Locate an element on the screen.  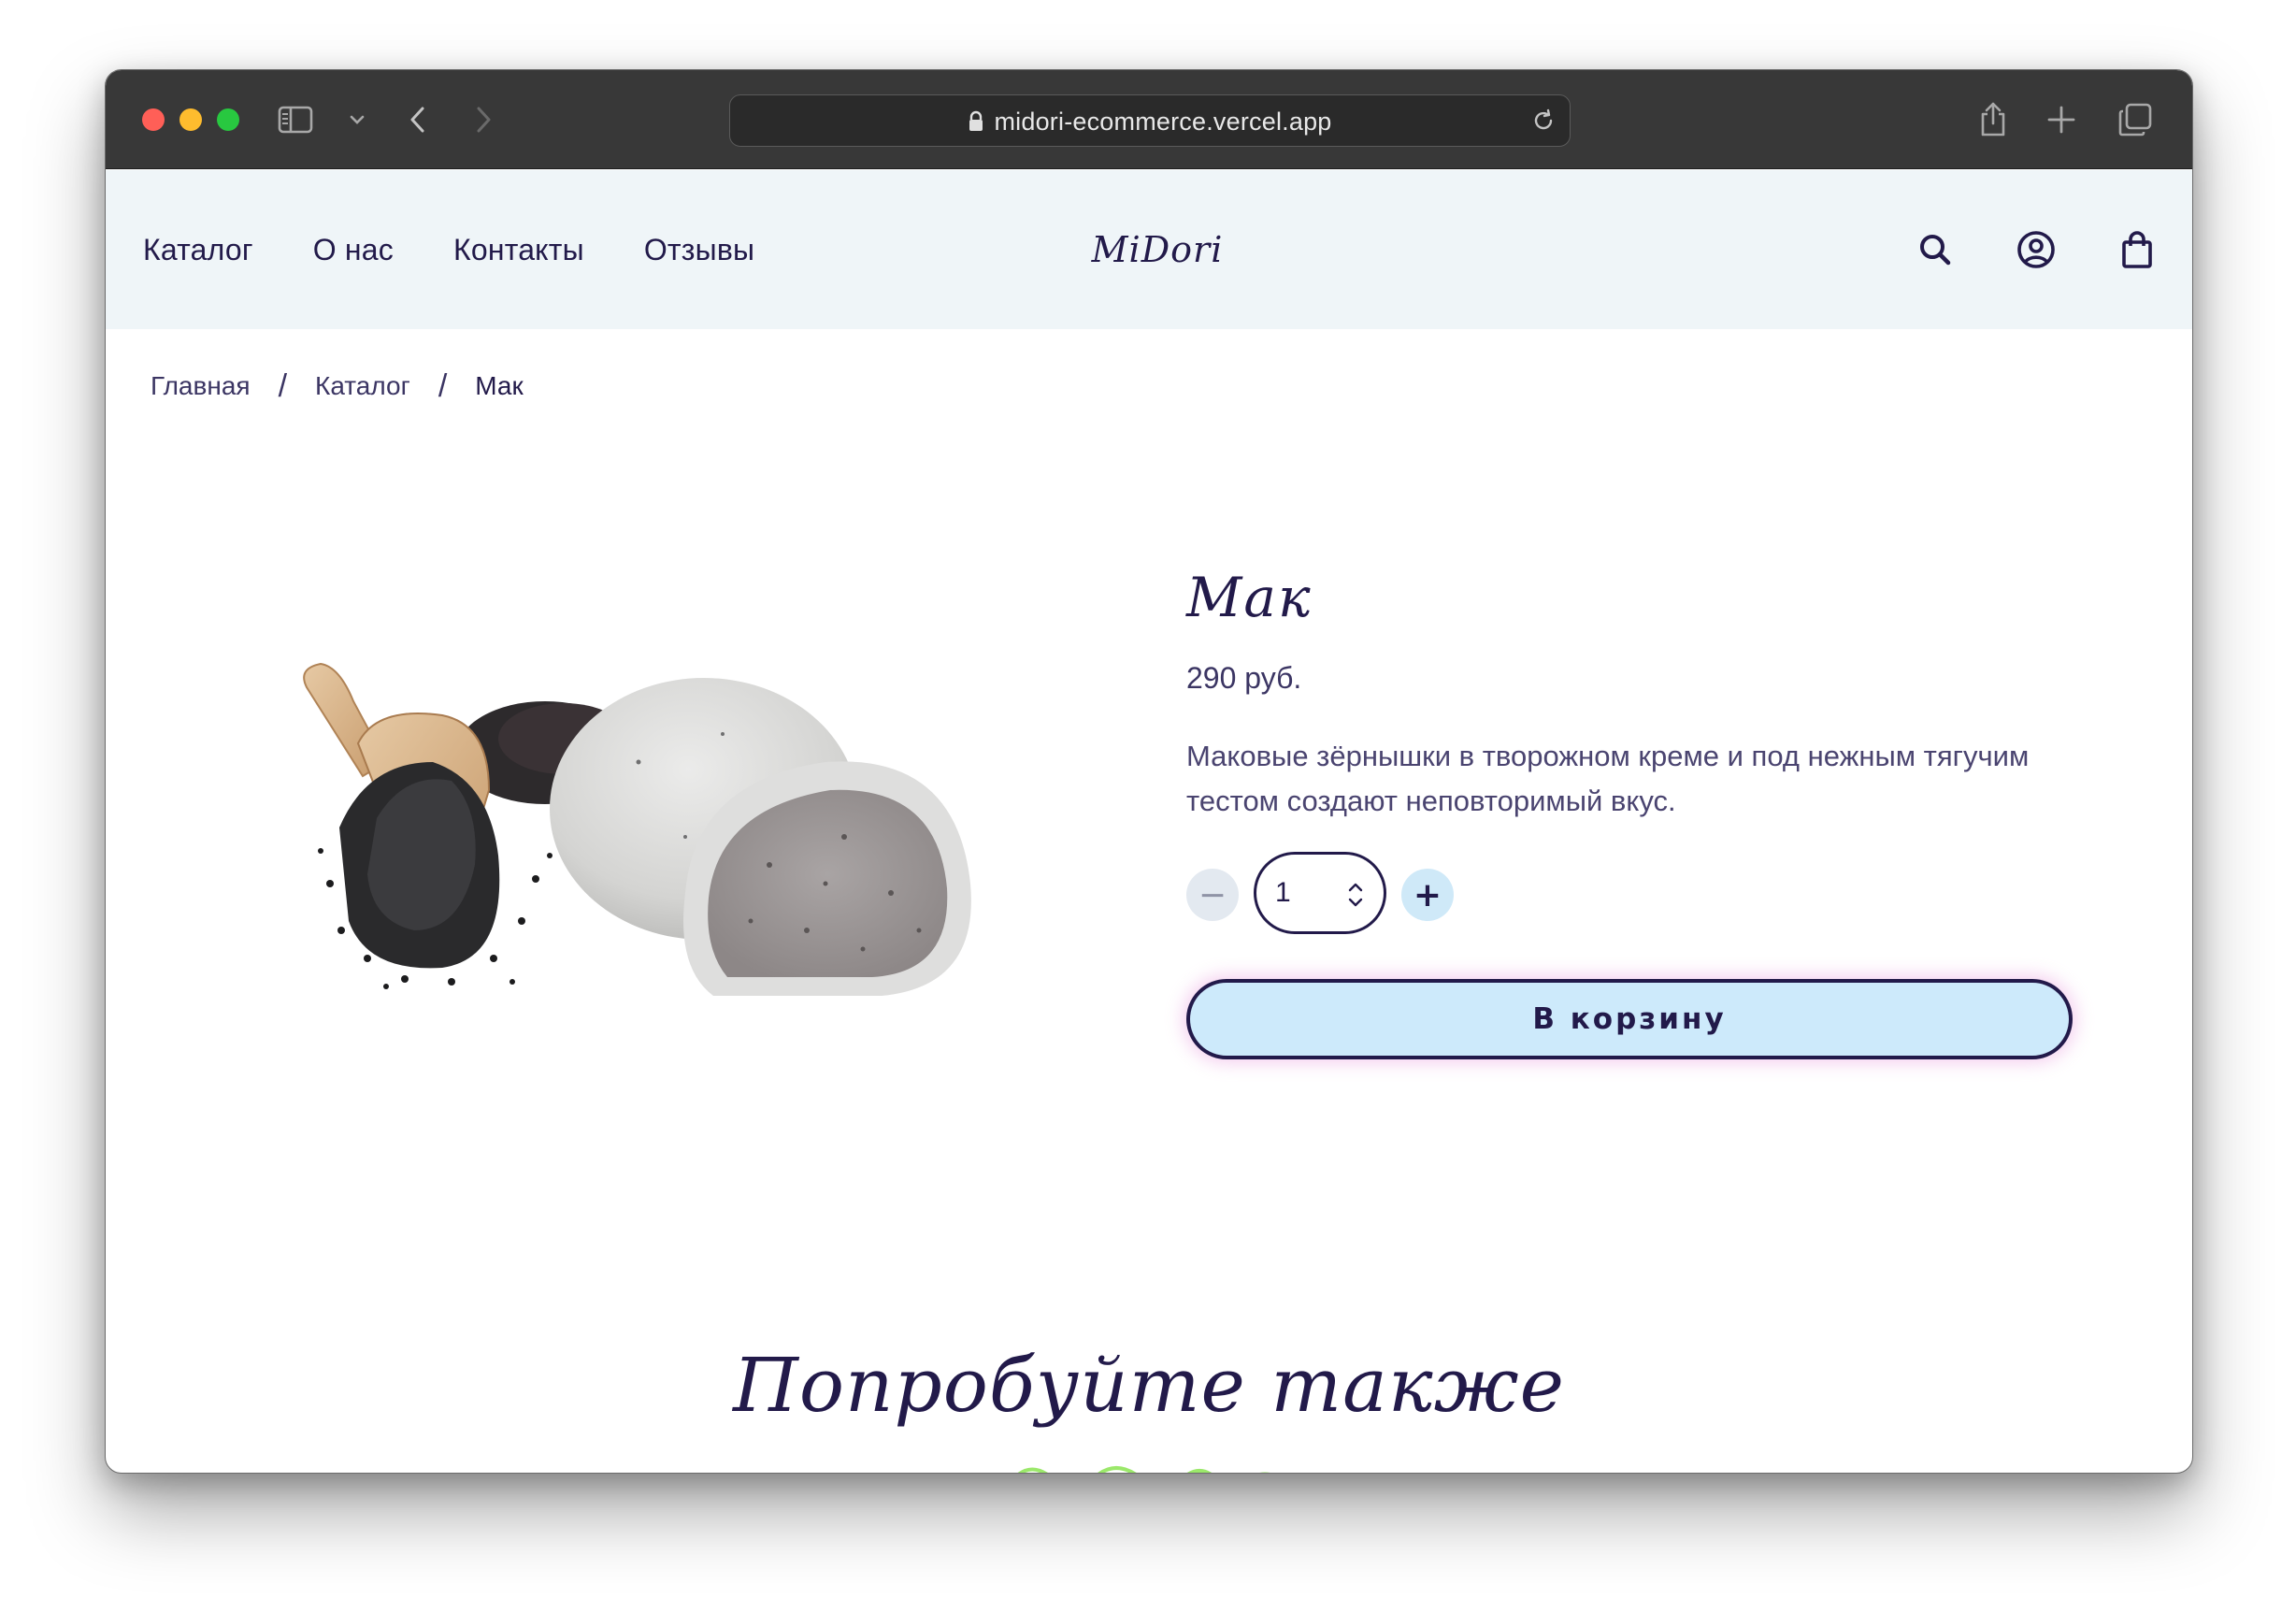
main-nav: Каталог О нас Контакты Отзывы is located at coordinates (478, 249).